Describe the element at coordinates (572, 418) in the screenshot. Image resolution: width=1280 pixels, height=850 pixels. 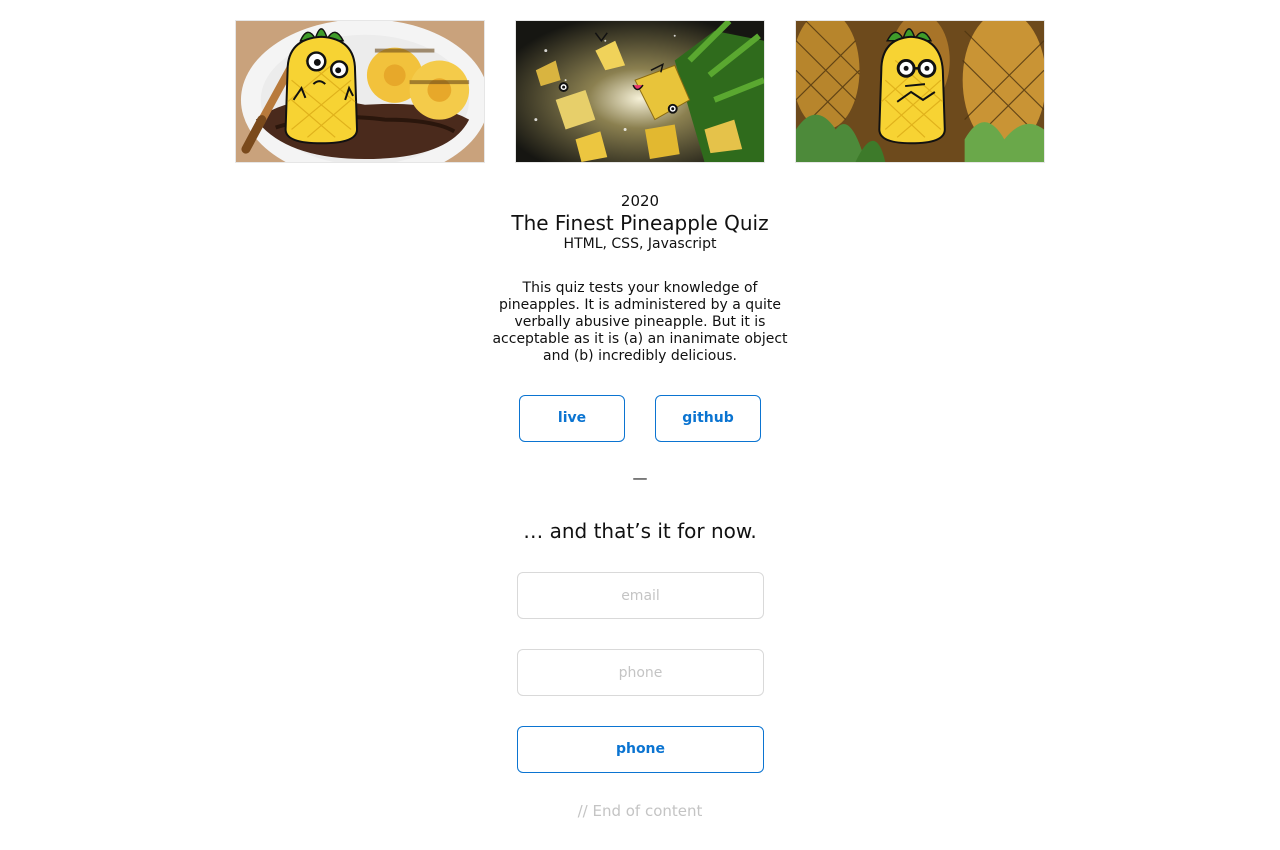
I see `live-button: live` at that location.